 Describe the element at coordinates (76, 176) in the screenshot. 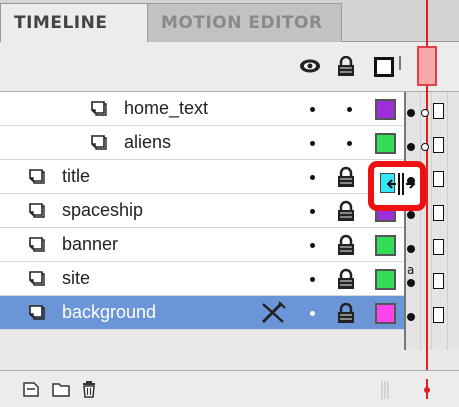

I see `layer-name: title` at that location.